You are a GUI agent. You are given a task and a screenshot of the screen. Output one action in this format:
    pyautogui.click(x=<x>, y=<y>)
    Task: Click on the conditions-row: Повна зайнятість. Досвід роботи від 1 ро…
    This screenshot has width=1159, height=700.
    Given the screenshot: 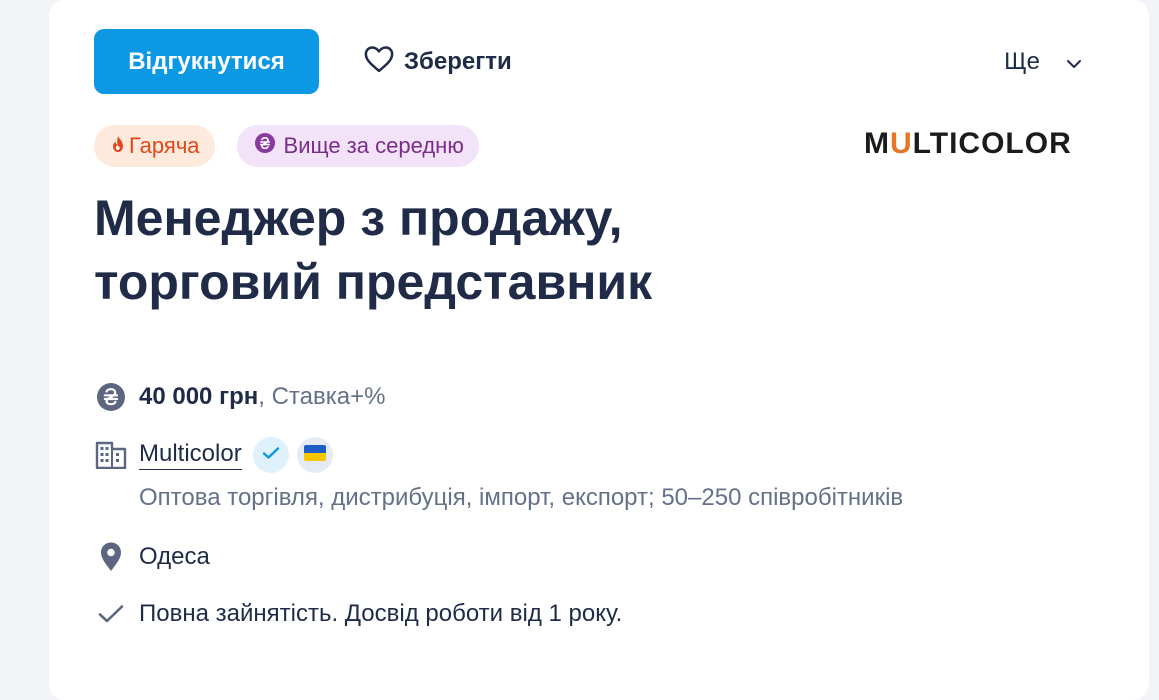 What is the action you would take?
    pyautogui.click(x=358, y=614)
    